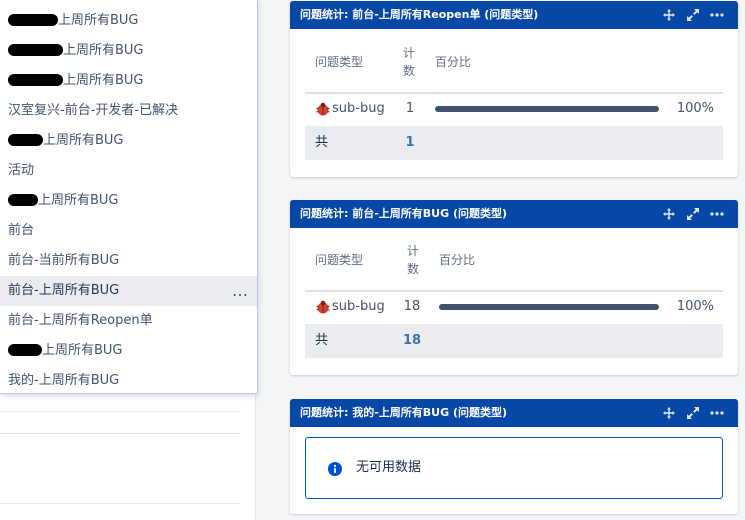 Image resolution: width=745 pixels, height=520 pixels. I want to click on filter-item-label: 前台-上周所有Reopen单, so click(80, 320).